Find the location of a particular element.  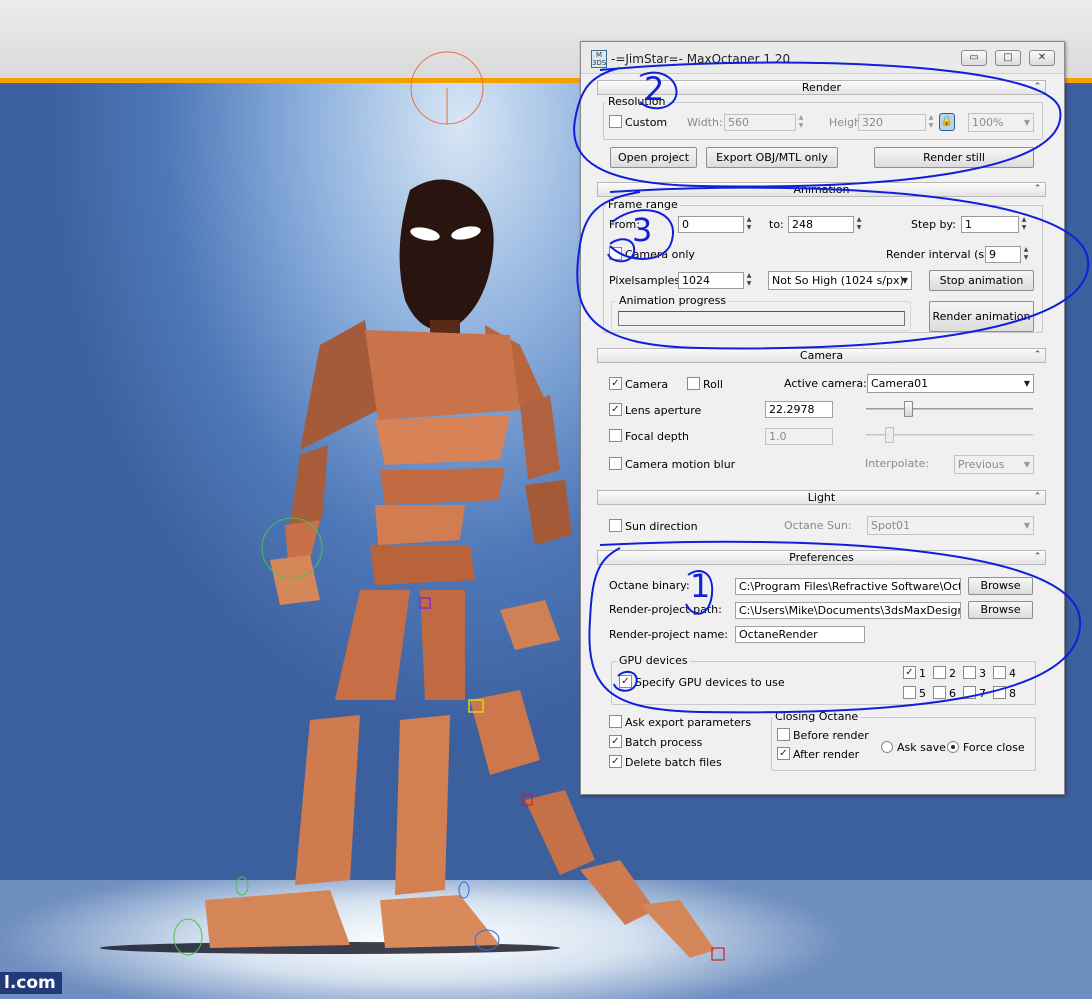

sun-direction-label: Sun direction is located at coordinates (661, 526).